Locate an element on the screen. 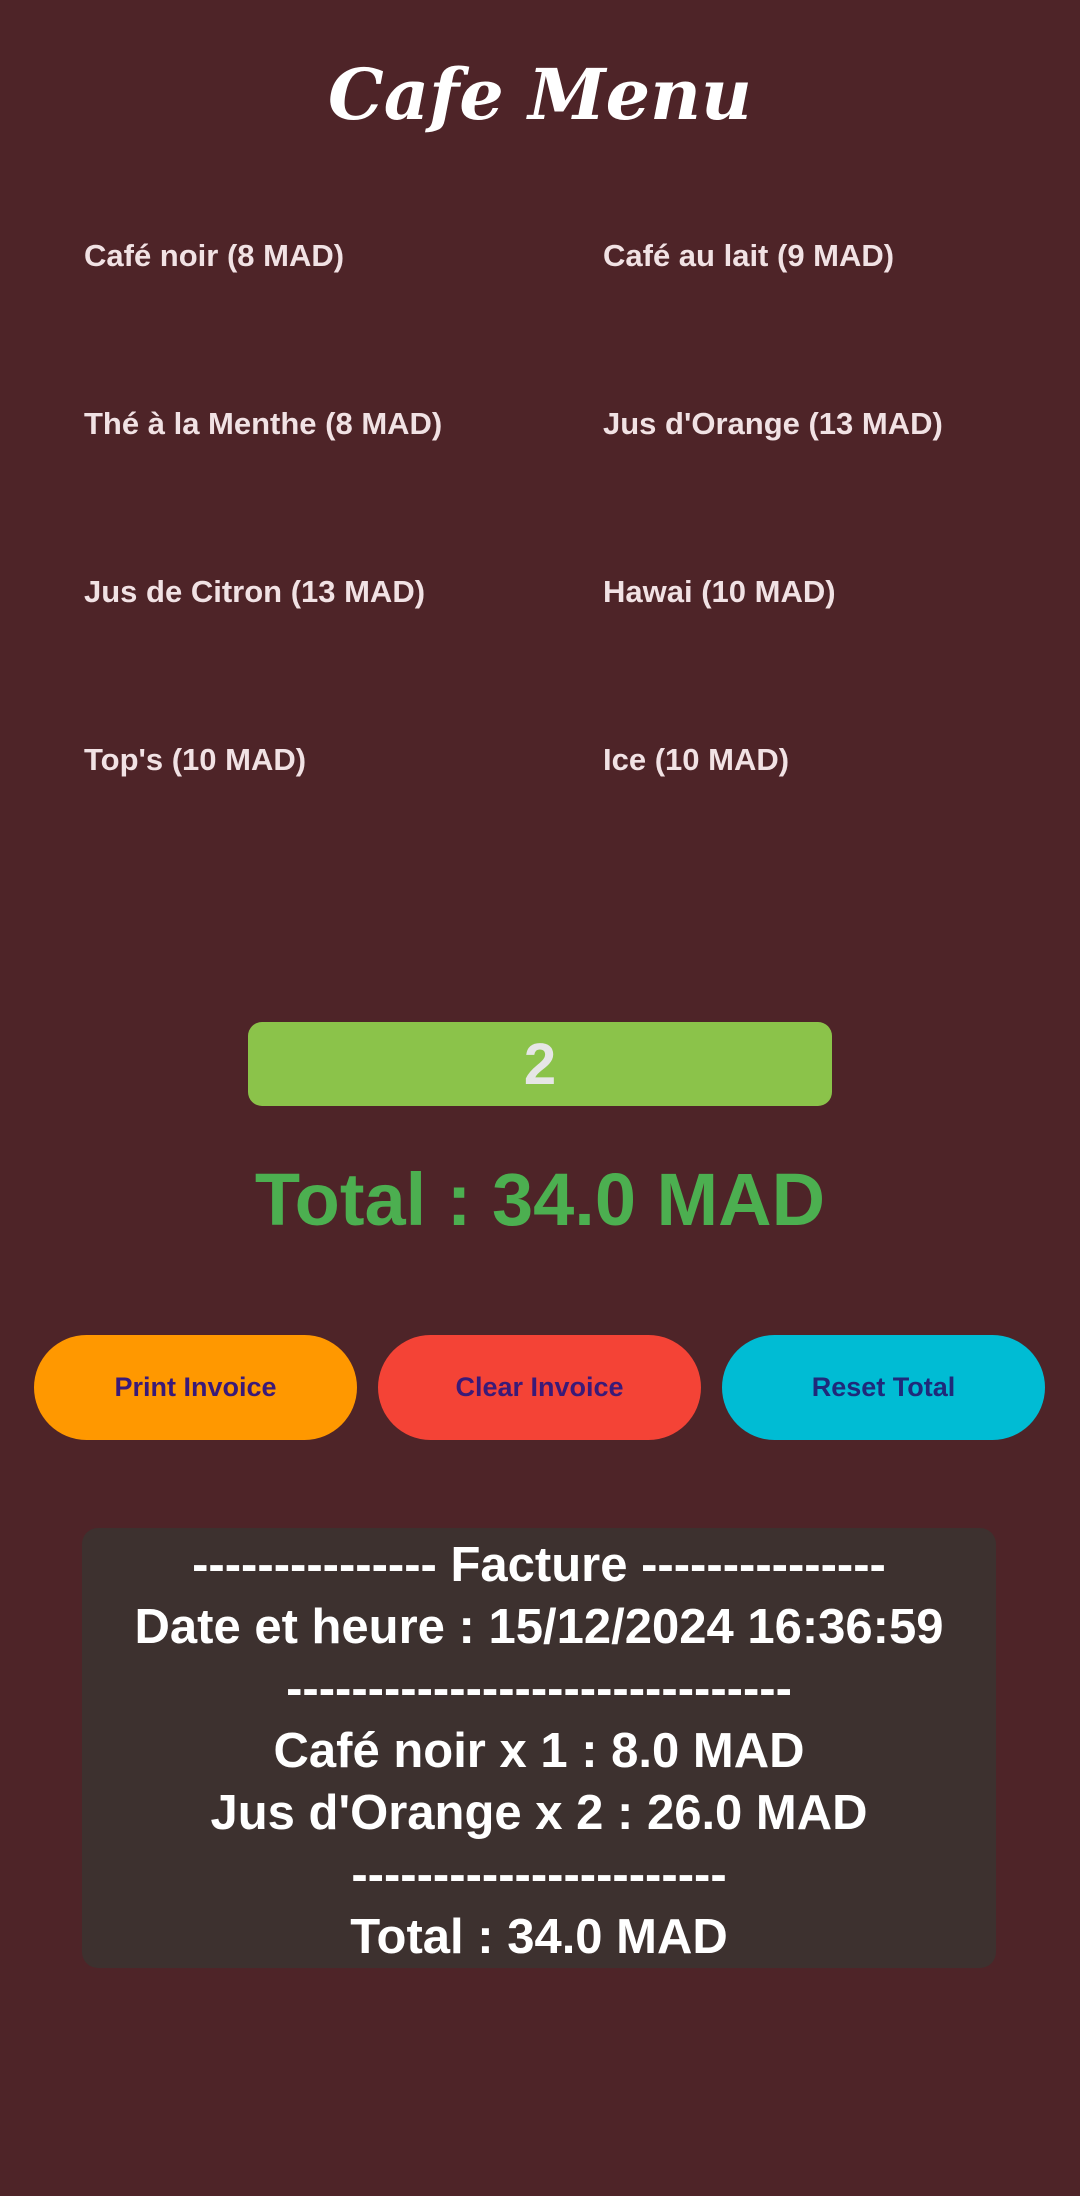 The height and width of the screenshot is (2196, 1080). quantity-counter: 2 is located at coordinates (540, 1064).